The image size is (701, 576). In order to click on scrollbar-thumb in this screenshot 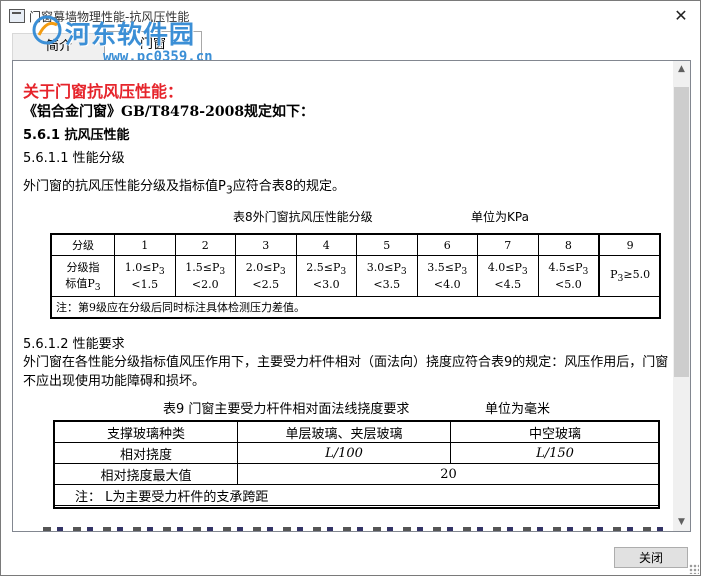, I will do `click(681, 232)`.